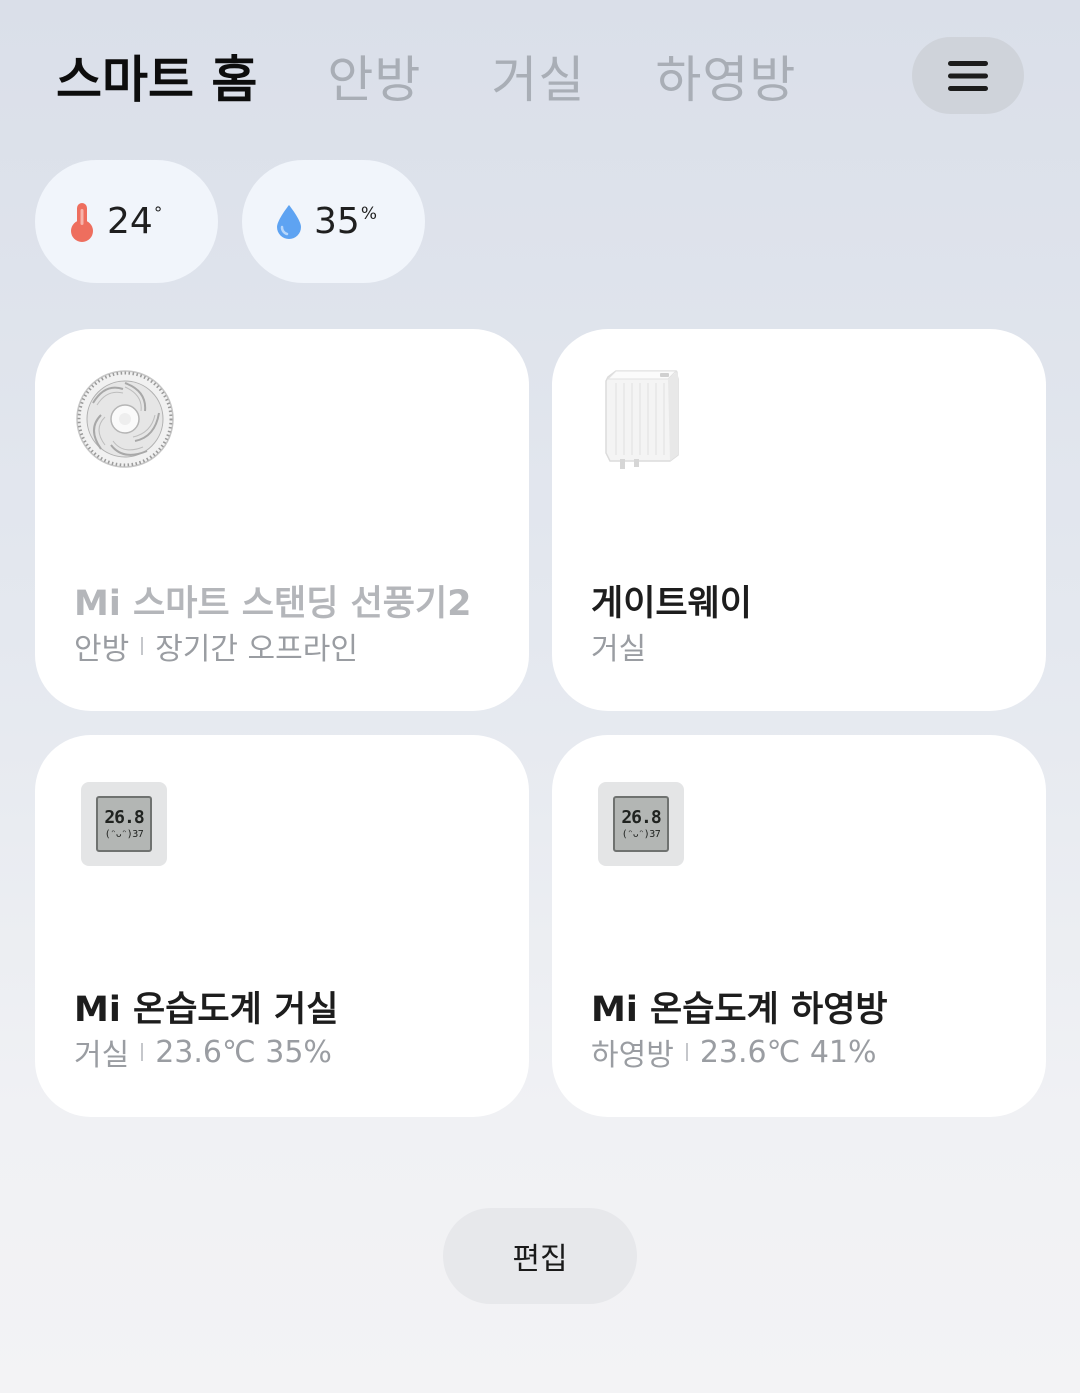 This screenshot has width=1080, height=1393. Describe the element at coordinates (289, 222) in the screenshot. I see `water-drop-icon` at that location.